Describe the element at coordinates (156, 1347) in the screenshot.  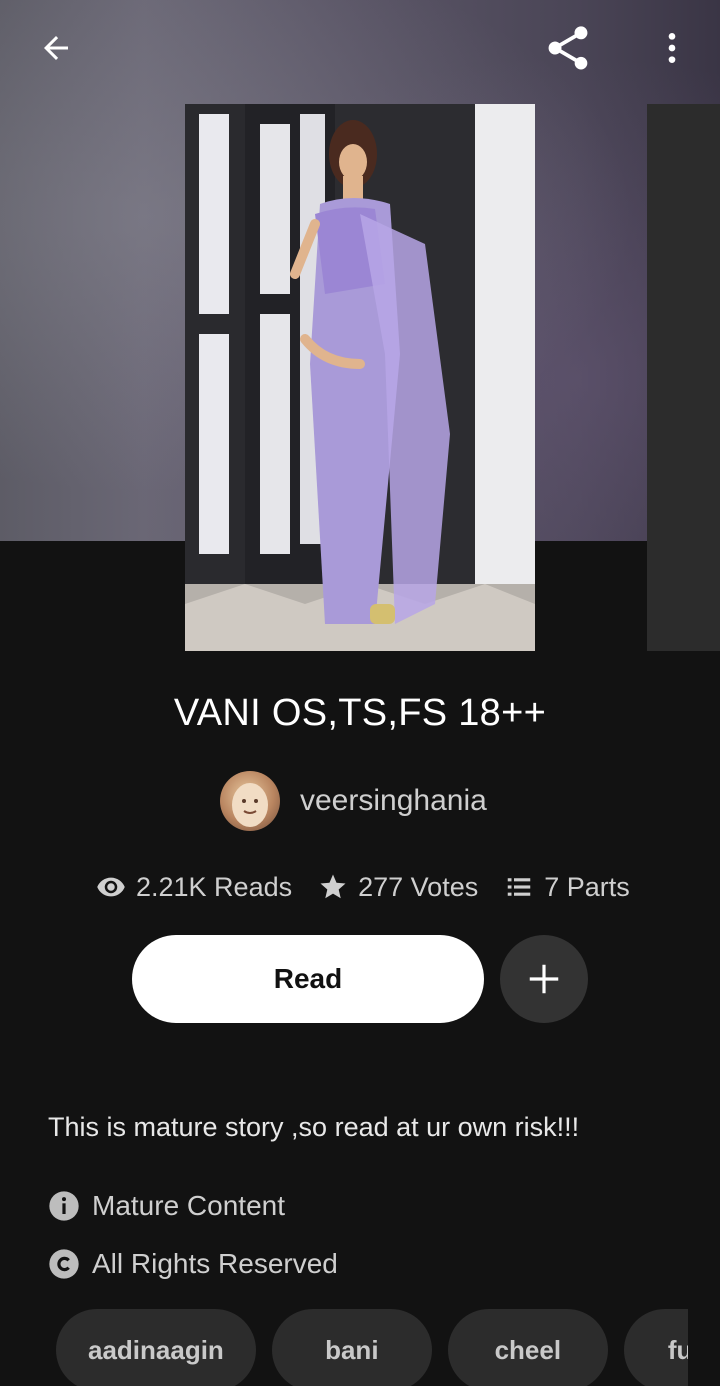
I see `tag-chip: aadinaagin` at that location.